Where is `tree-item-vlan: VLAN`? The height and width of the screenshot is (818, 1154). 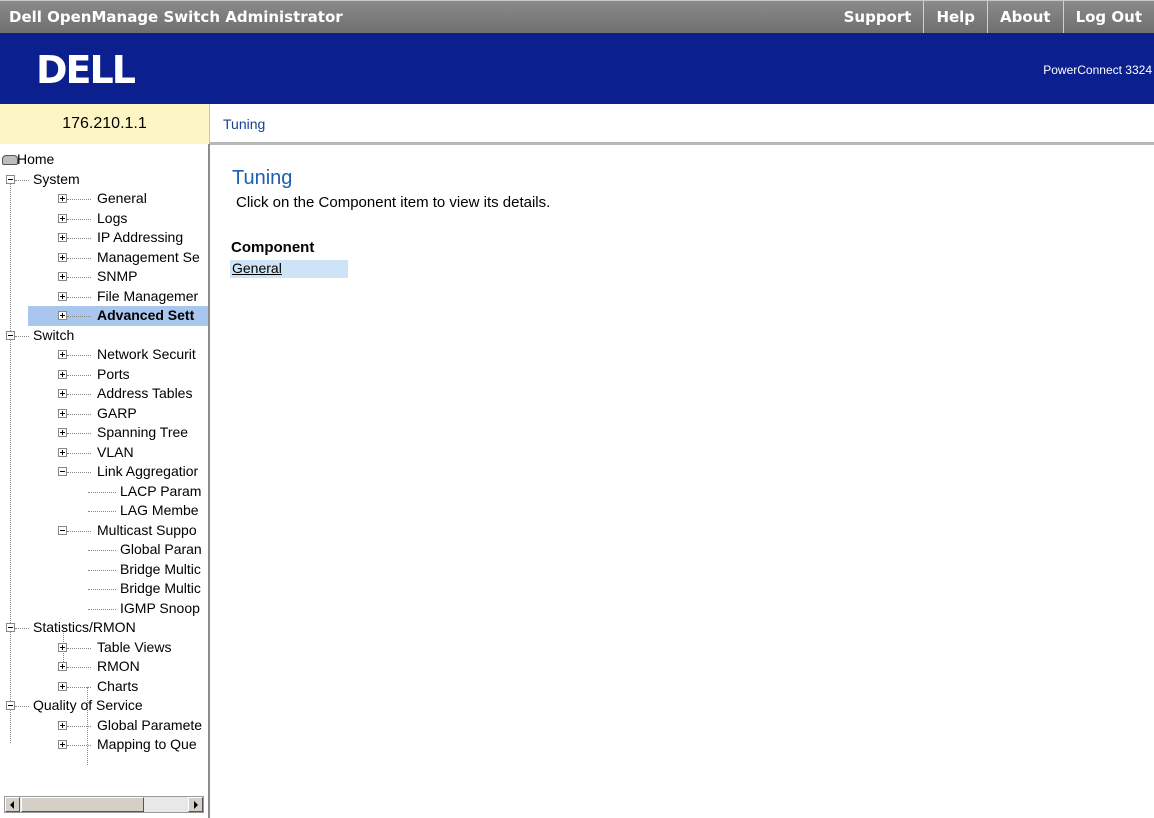 tree-item-vlan: VLAN is located at coordinates (104, 453).